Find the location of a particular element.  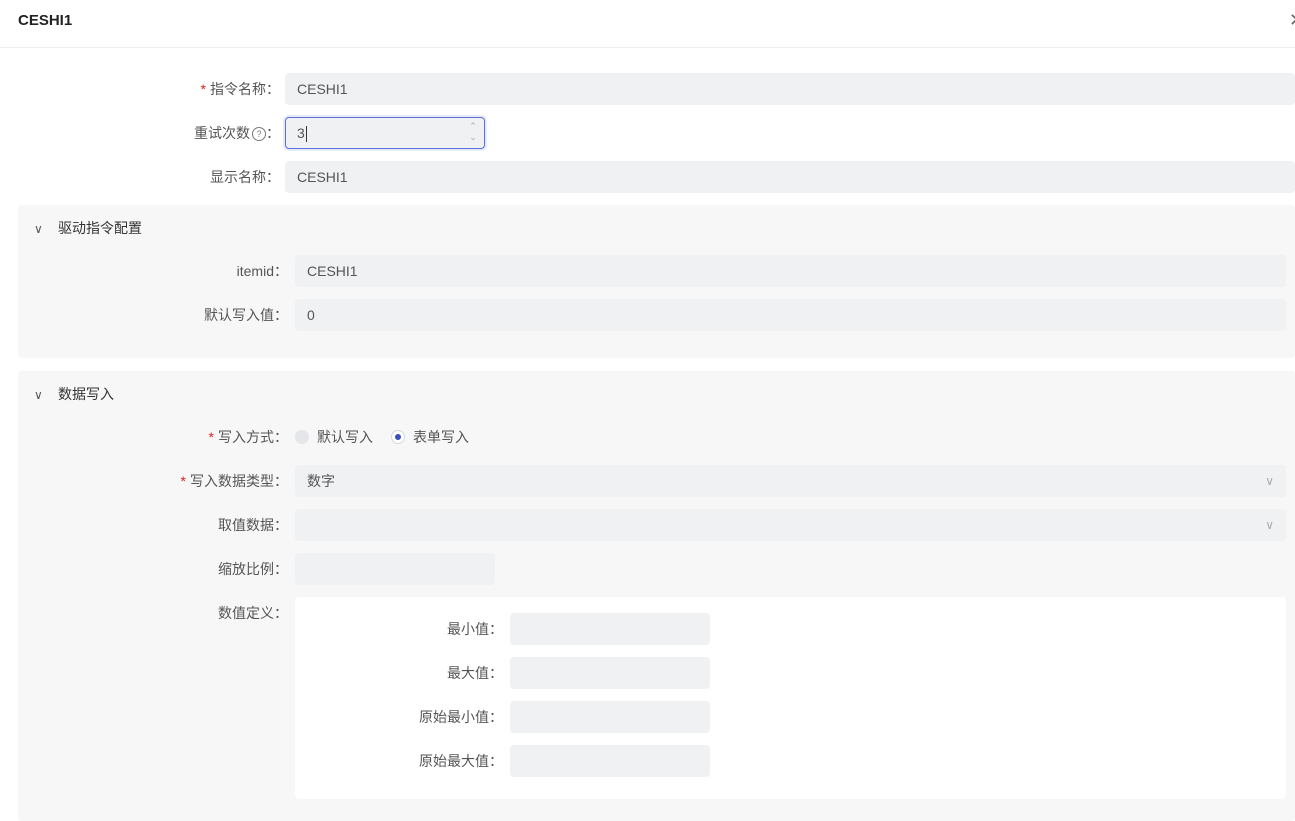

display-name-input: CESHI1 is located at coordinates (790, 177).